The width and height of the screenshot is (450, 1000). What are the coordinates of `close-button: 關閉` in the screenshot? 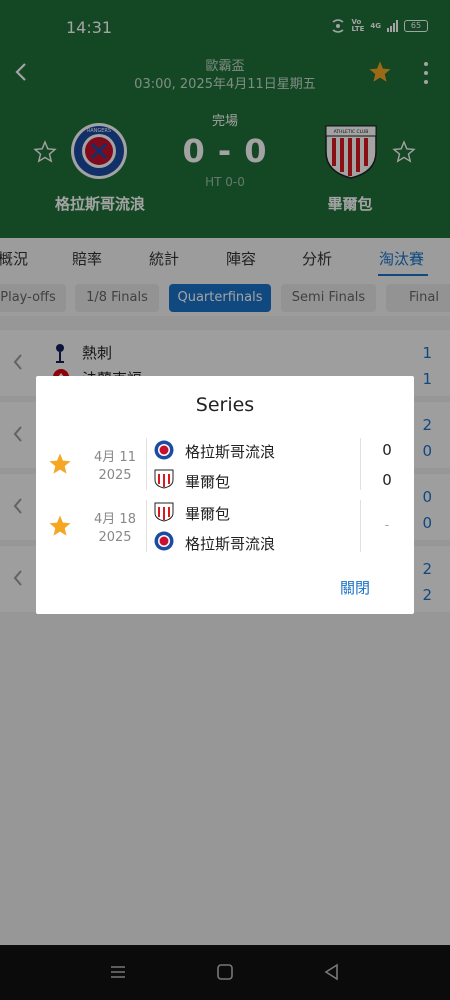 It's located at (355, 587).